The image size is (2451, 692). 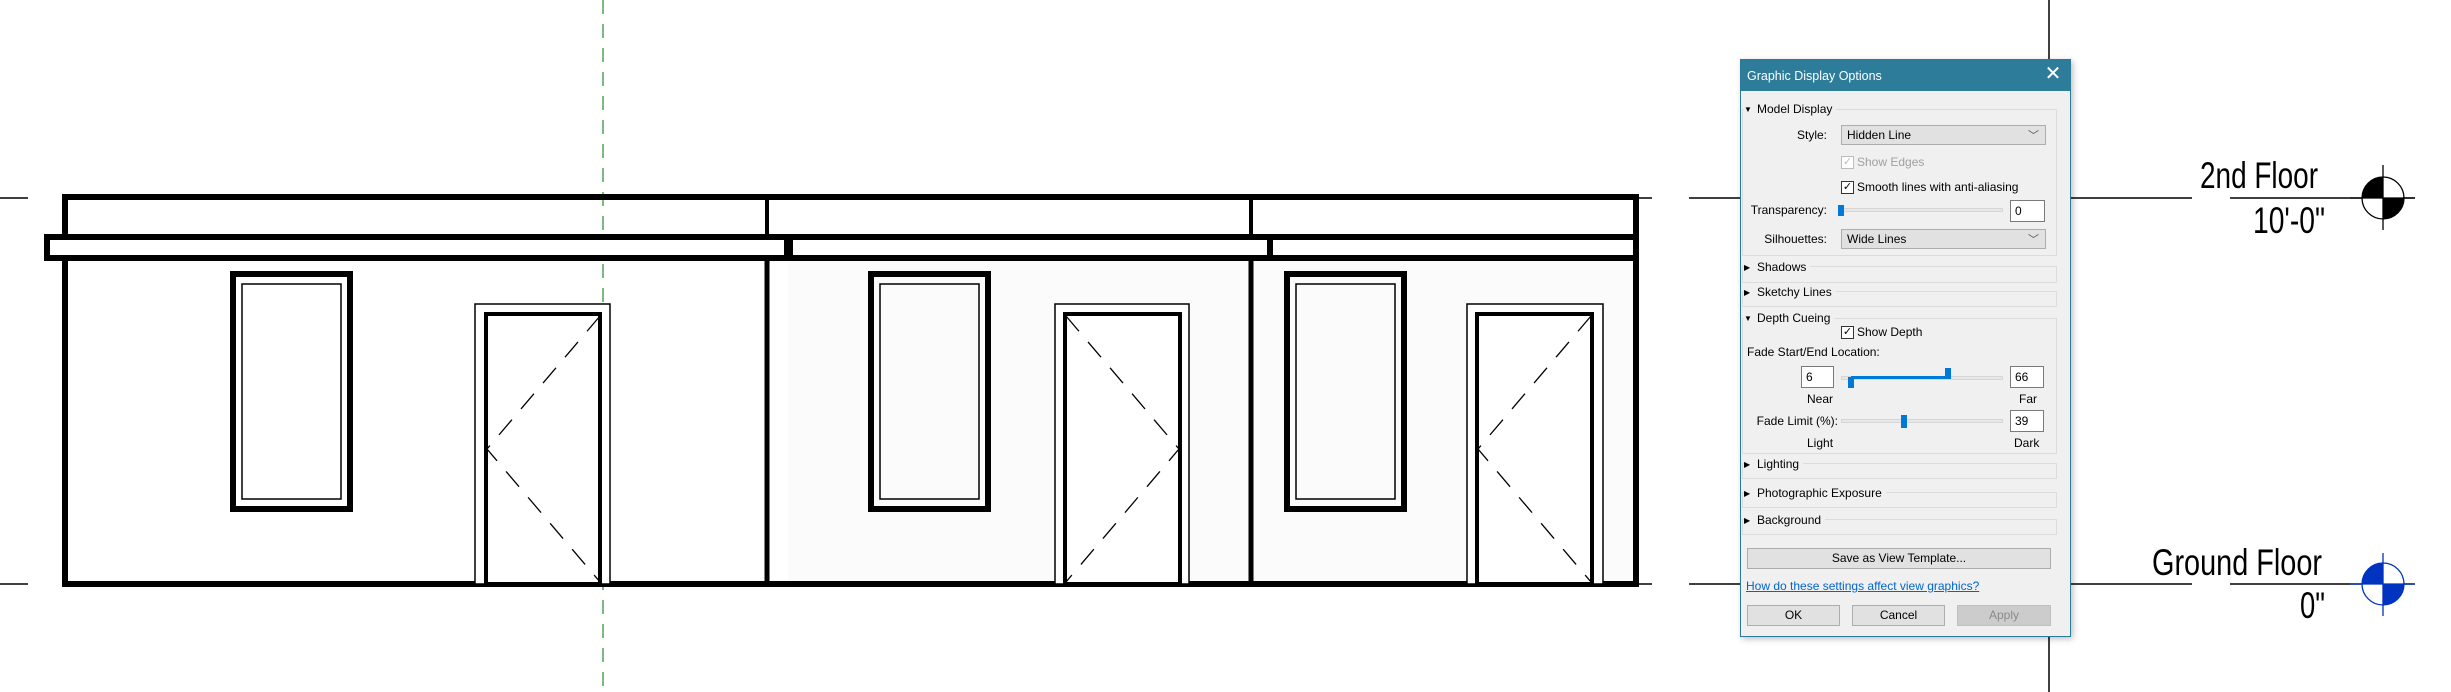 I want to click on near-slider-thumb, so click(x=1850, y=382).